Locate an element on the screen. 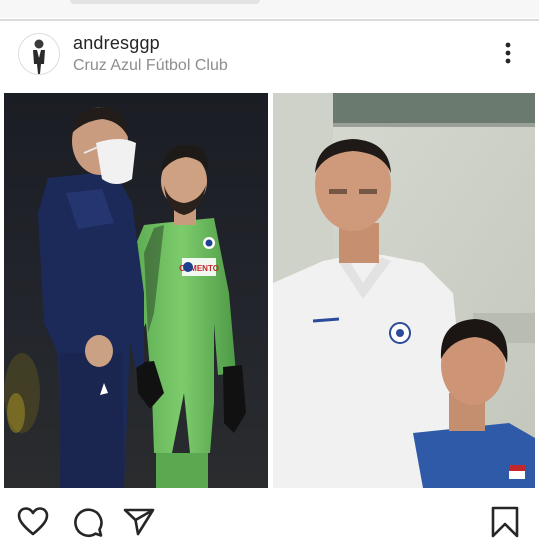 This screenshot has height=544, width=539. paper-plane-icon is located at coordinates (139, 522).